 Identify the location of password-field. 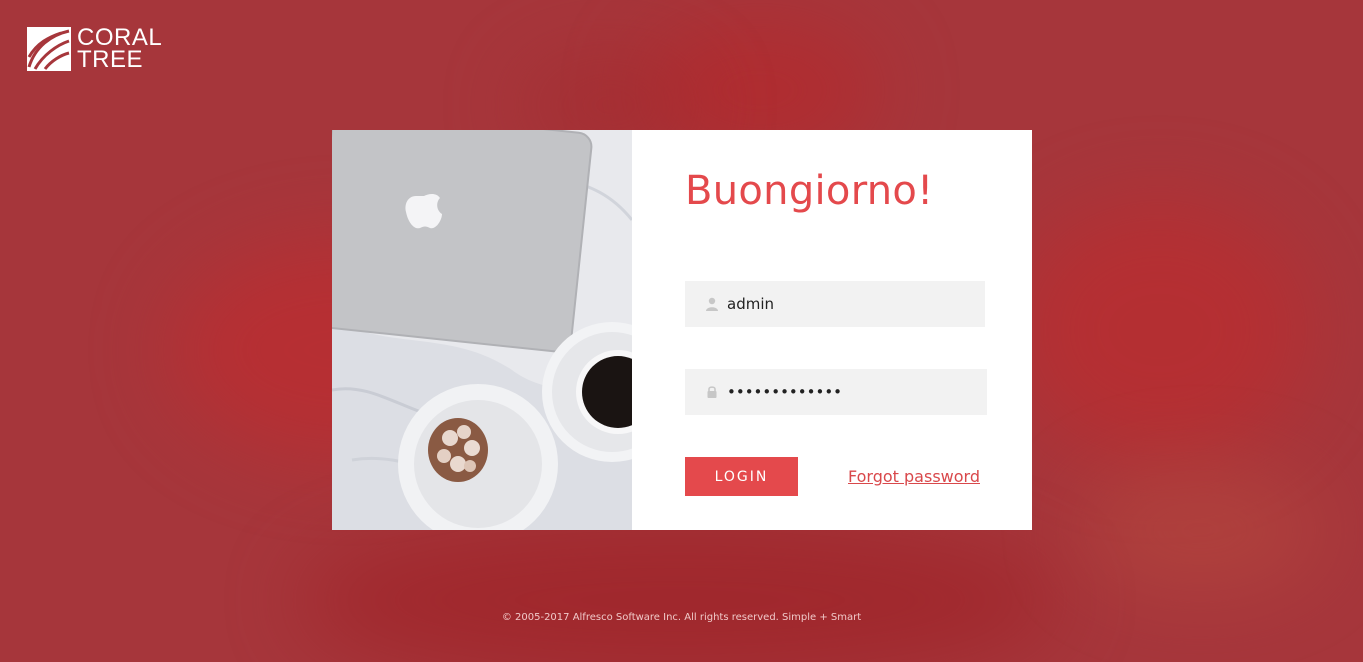
(836, 392).